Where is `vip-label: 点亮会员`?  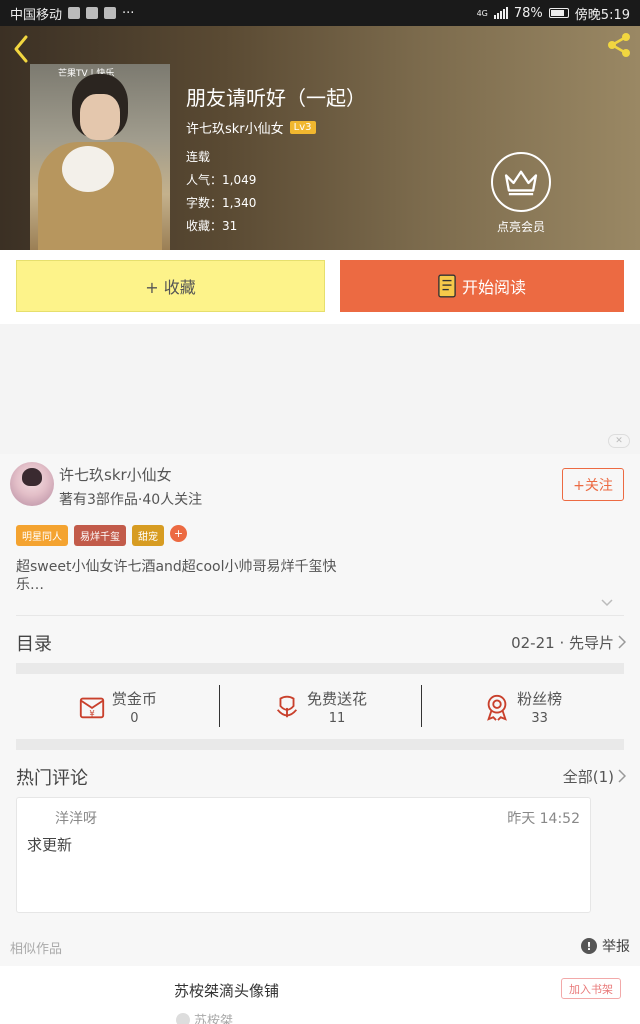
vip-label: 点亮会员 is located at coordinates (520, 227).